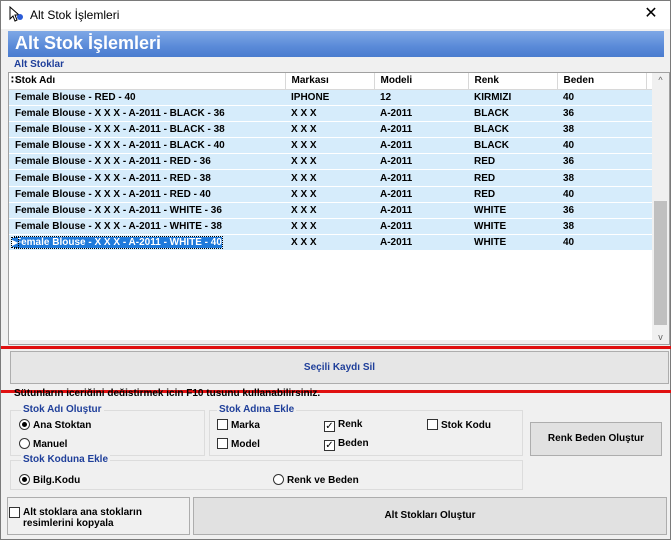  Describe the element at coordinates (55, 425) in the screenshot. I see `radio-ana-stoktan: Ana Stoktan` at that location.